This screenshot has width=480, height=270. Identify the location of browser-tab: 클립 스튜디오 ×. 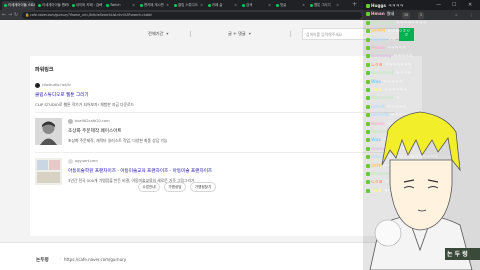
(188, 5).